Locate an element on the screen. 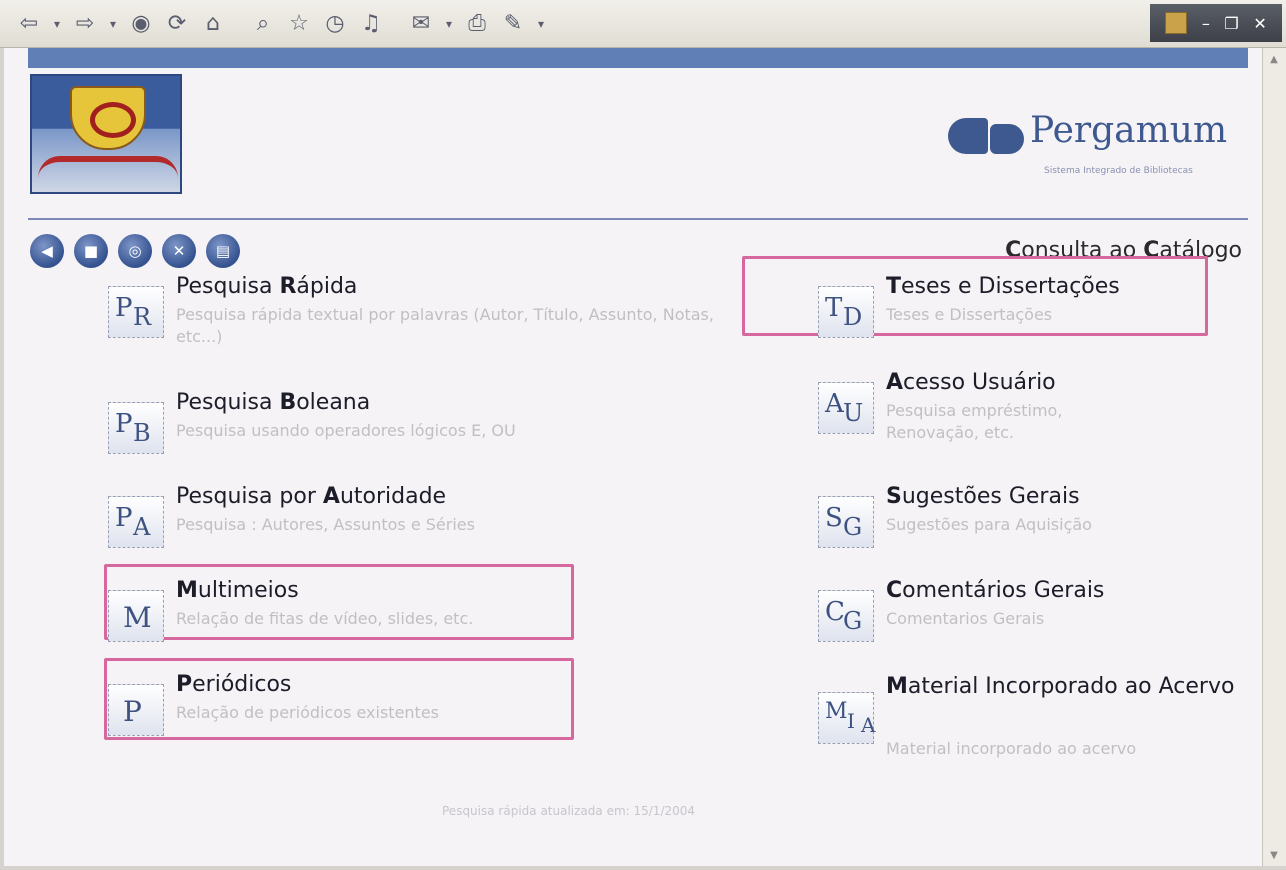 The width and height of the screenshot is (1286, 870). pr-icon: PR is located at coordinates (136, 312).